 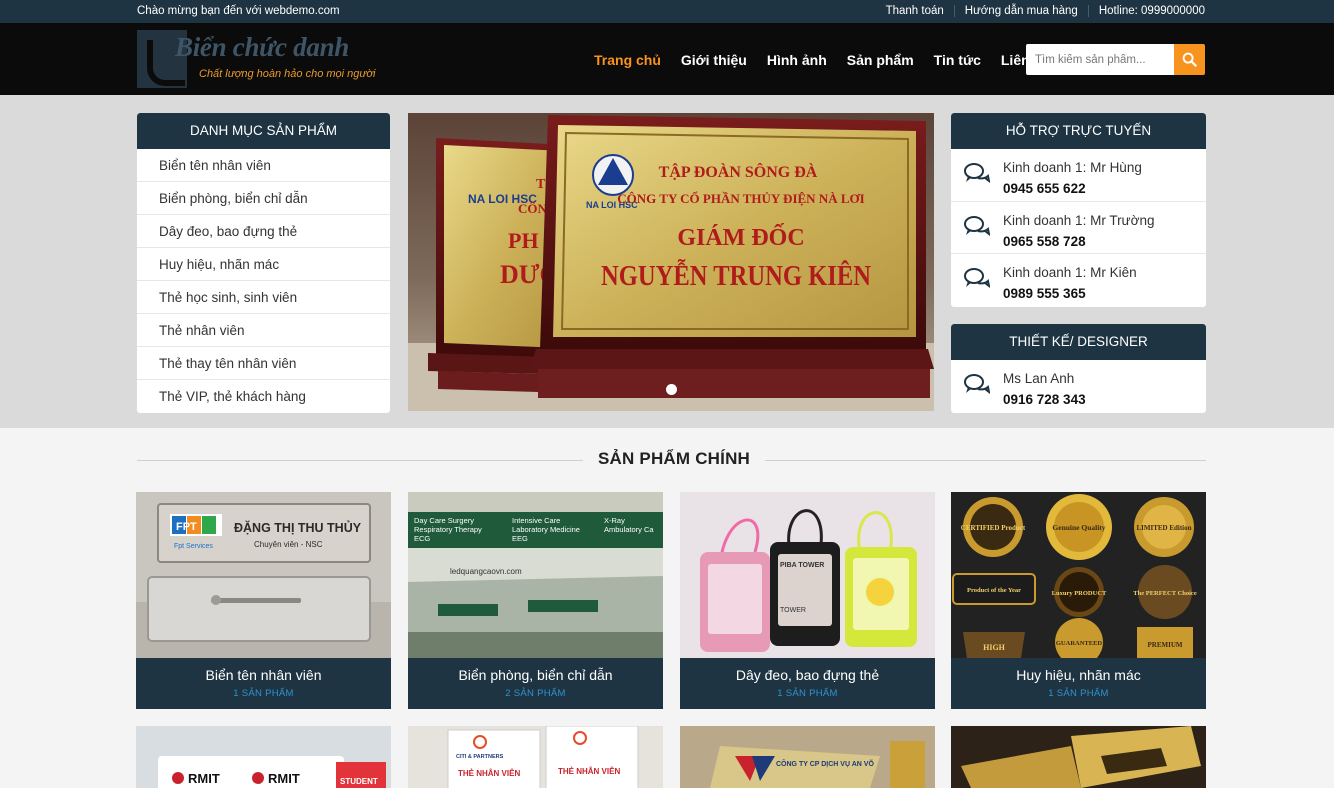 I want to click on nav-products: Sản phẩm, so click(x=880, y=60).